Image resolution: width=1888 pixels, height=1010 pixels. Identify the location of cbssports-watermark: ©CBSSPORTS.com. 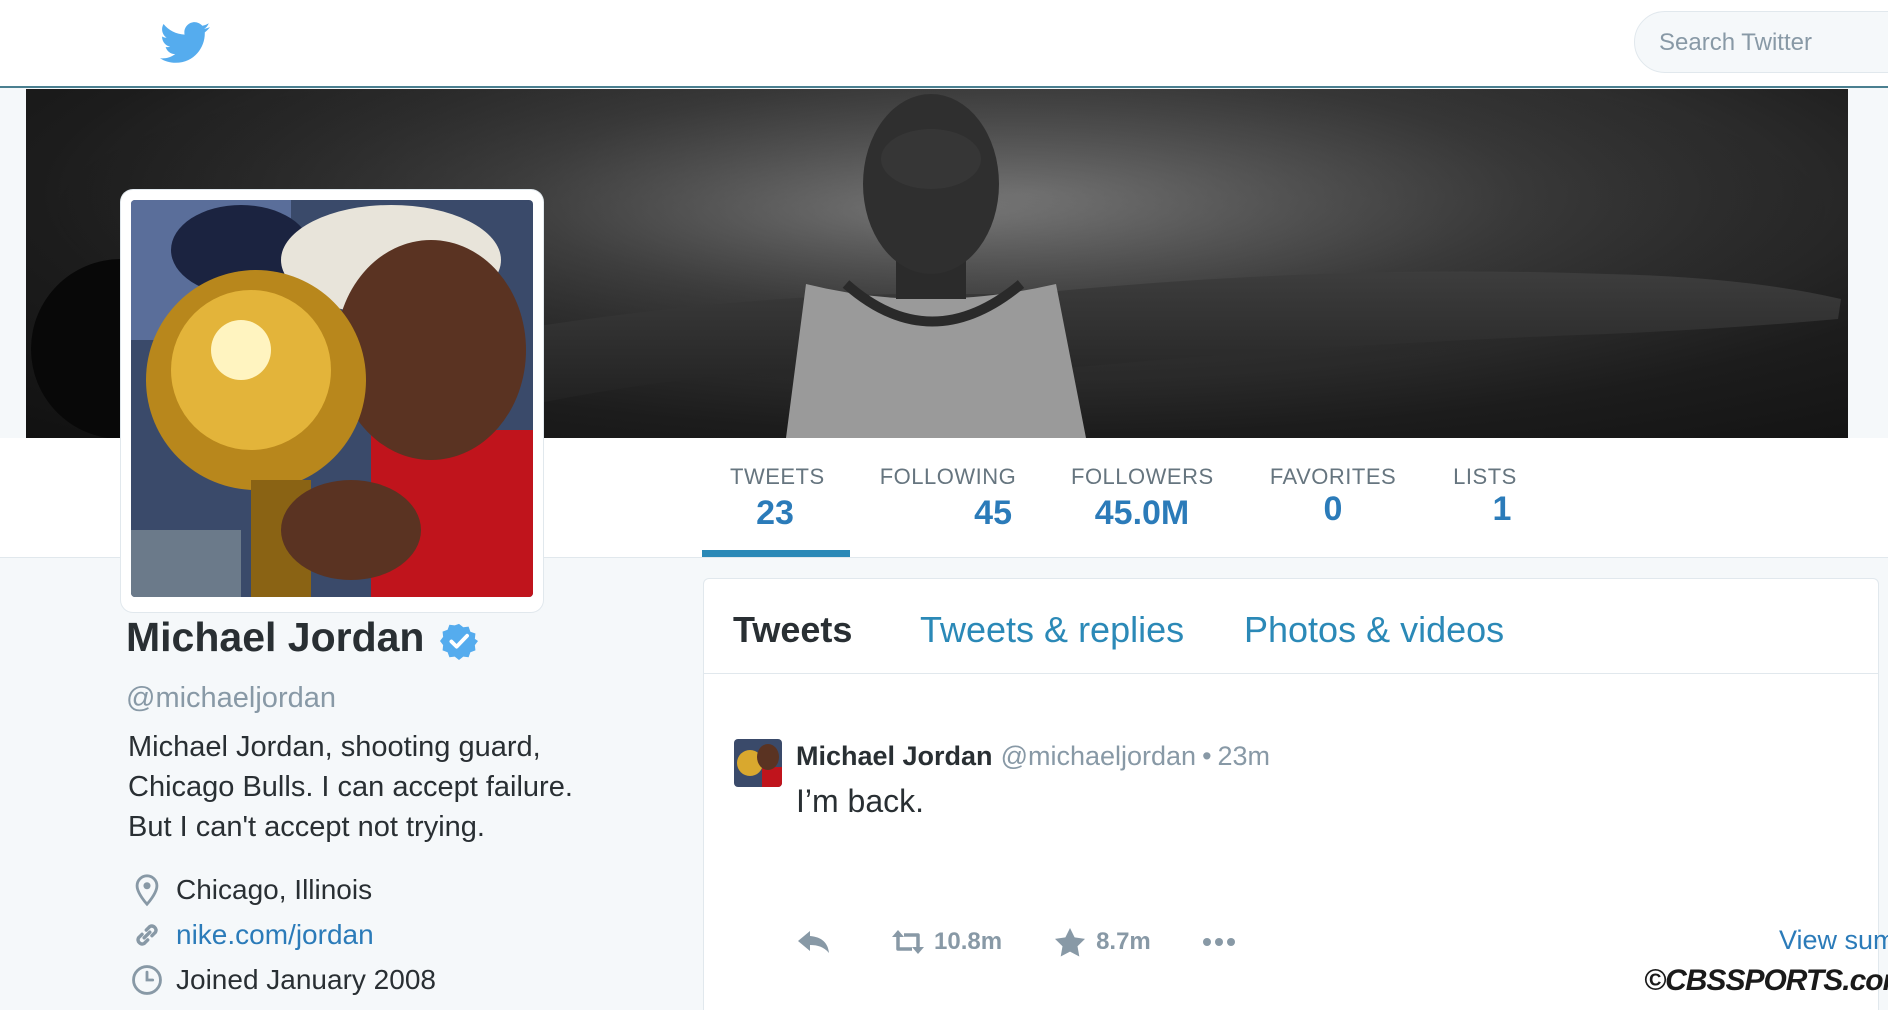
(1766, 980).